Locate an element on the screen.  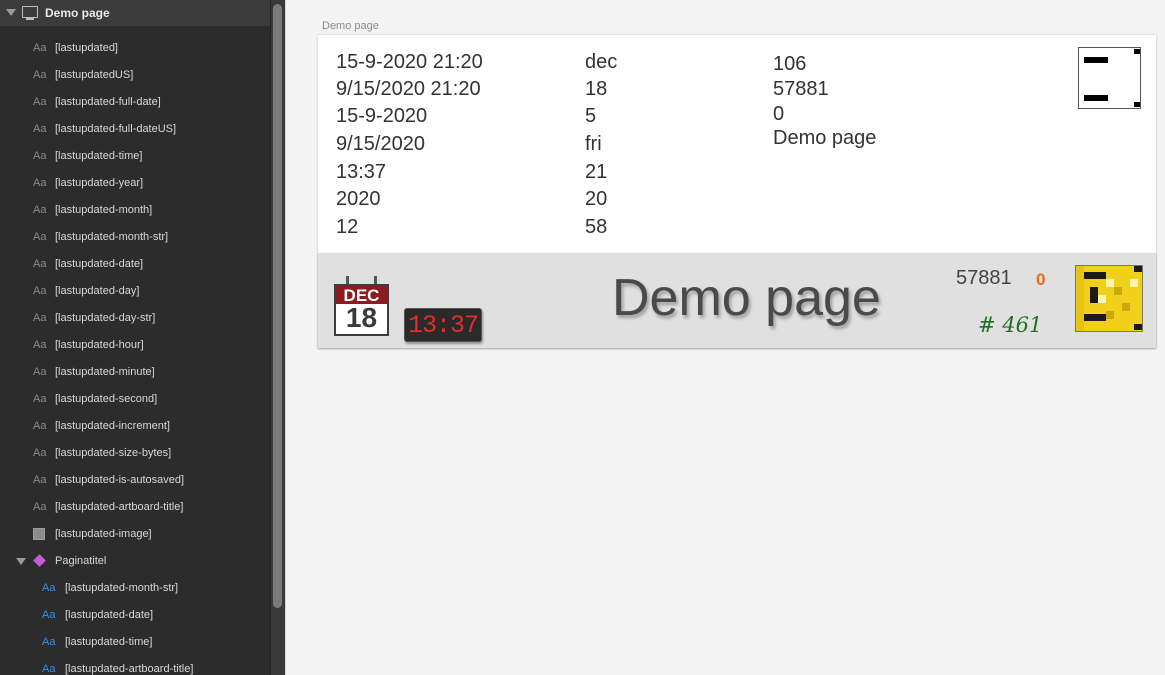
layer-label: [lastupdated-second] is located at coordinates (106, 399).